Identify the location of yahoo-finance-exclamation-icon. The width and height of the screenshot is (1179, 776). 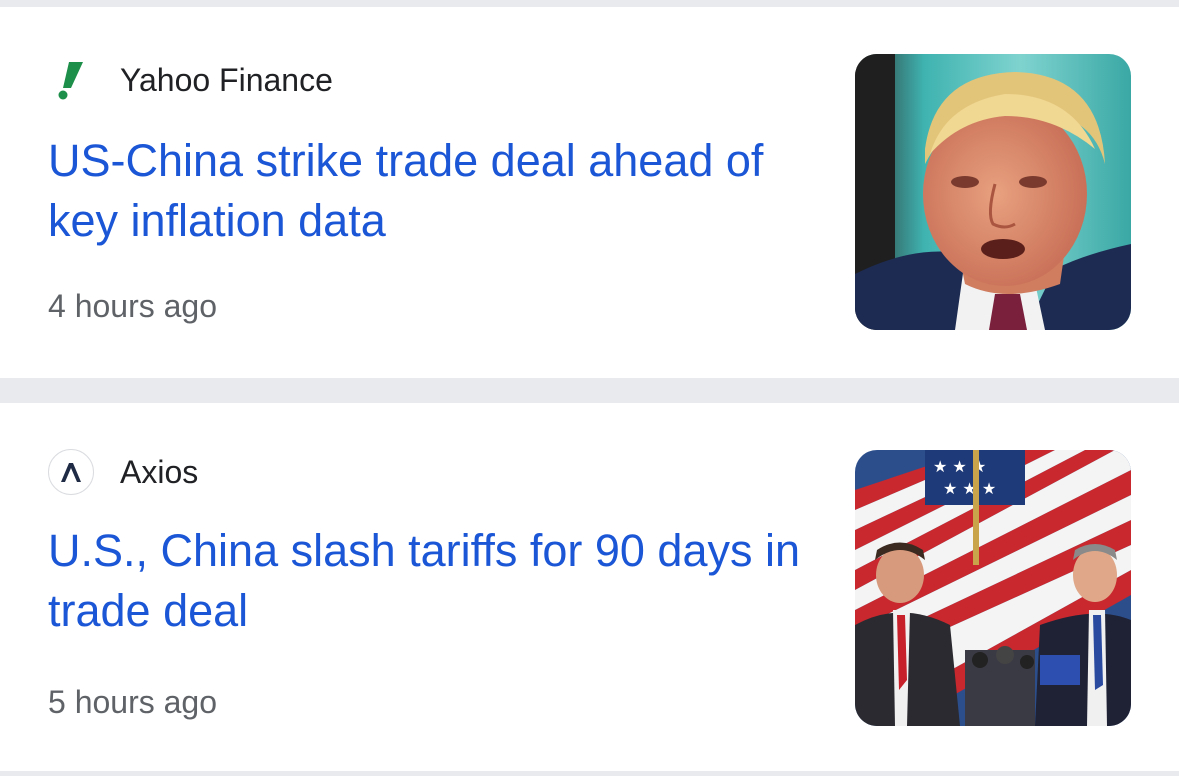
(71, 80).